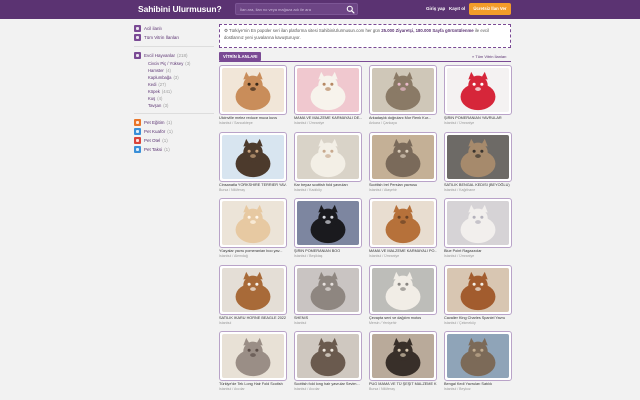 The height and width of the screenshot is (400, 640). What do you see at coordinates (489, 56) in the screenshot?
I see `all-showcase-link: » Tüm Vitrin İlanları` at bounding box center [489, 56].